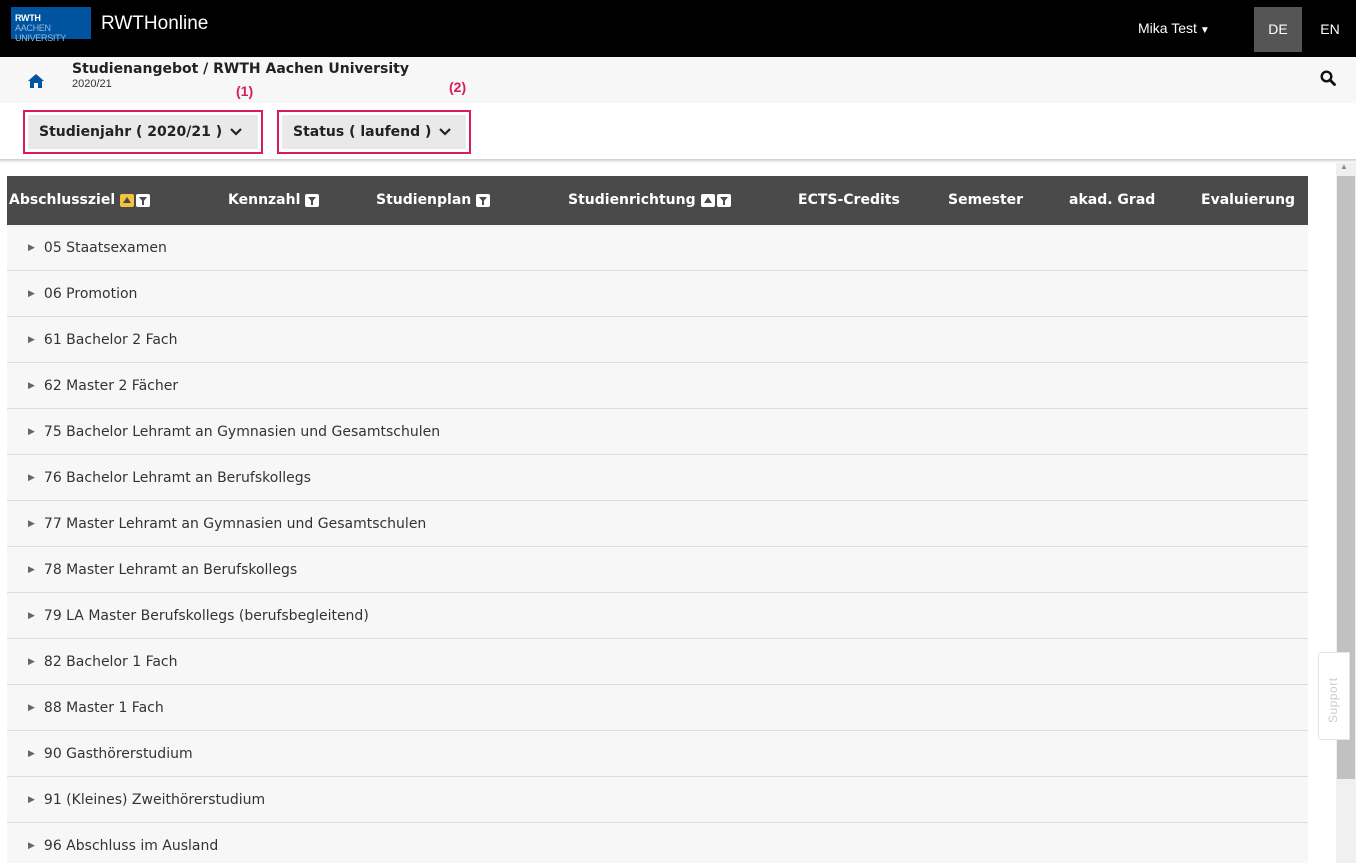 This screenshot has width=1356, height=863. I want to click on table-row: ▶ 78 Master Lehramt an Berufskollegs, so click(657, 570).